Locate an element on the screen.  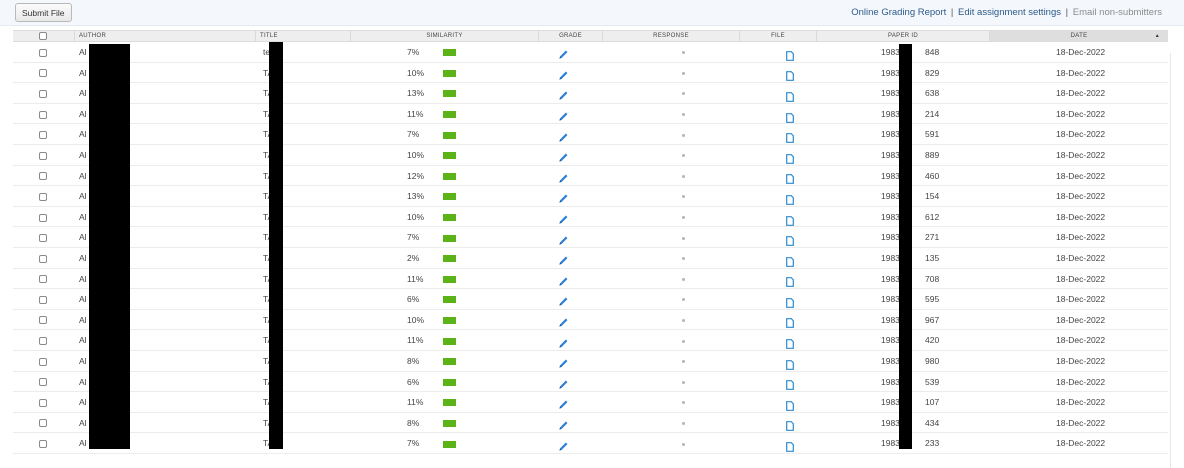
header-response: RESPONSE is located at coordinates (671, 36).